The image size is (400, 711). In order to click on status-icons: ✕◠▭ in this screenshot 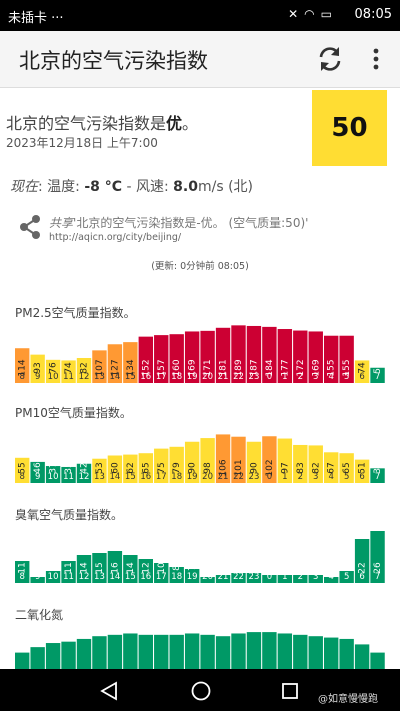, I will do `click(313, 14)`.